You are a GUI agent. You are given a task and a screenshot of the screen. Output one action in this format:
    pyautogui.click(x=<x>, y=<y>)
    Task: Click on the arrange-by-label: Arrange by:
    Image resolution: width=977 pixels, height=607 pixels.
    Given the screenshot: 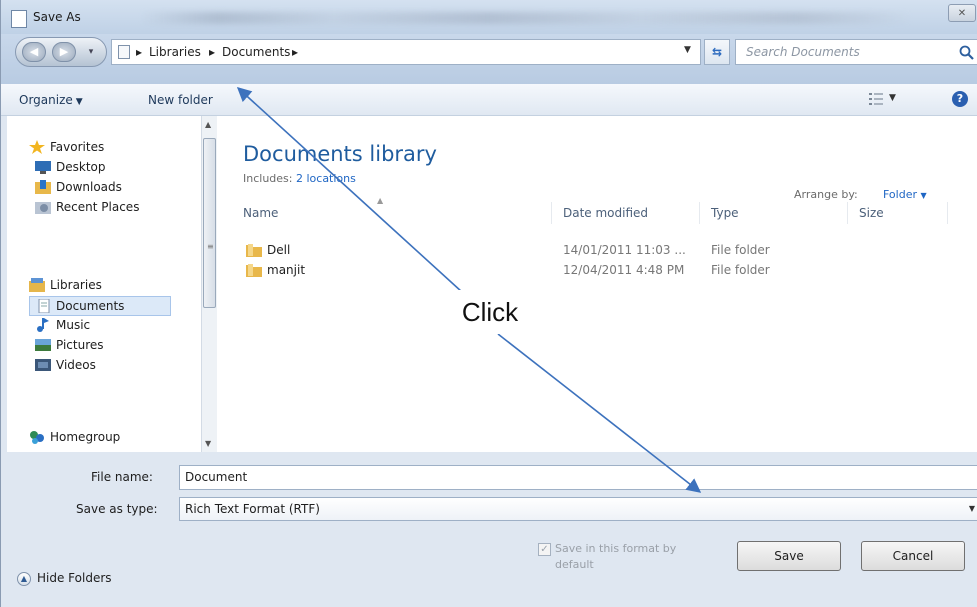 What is the action you would take?
    pyautogui.click(x=826, y=194)
    